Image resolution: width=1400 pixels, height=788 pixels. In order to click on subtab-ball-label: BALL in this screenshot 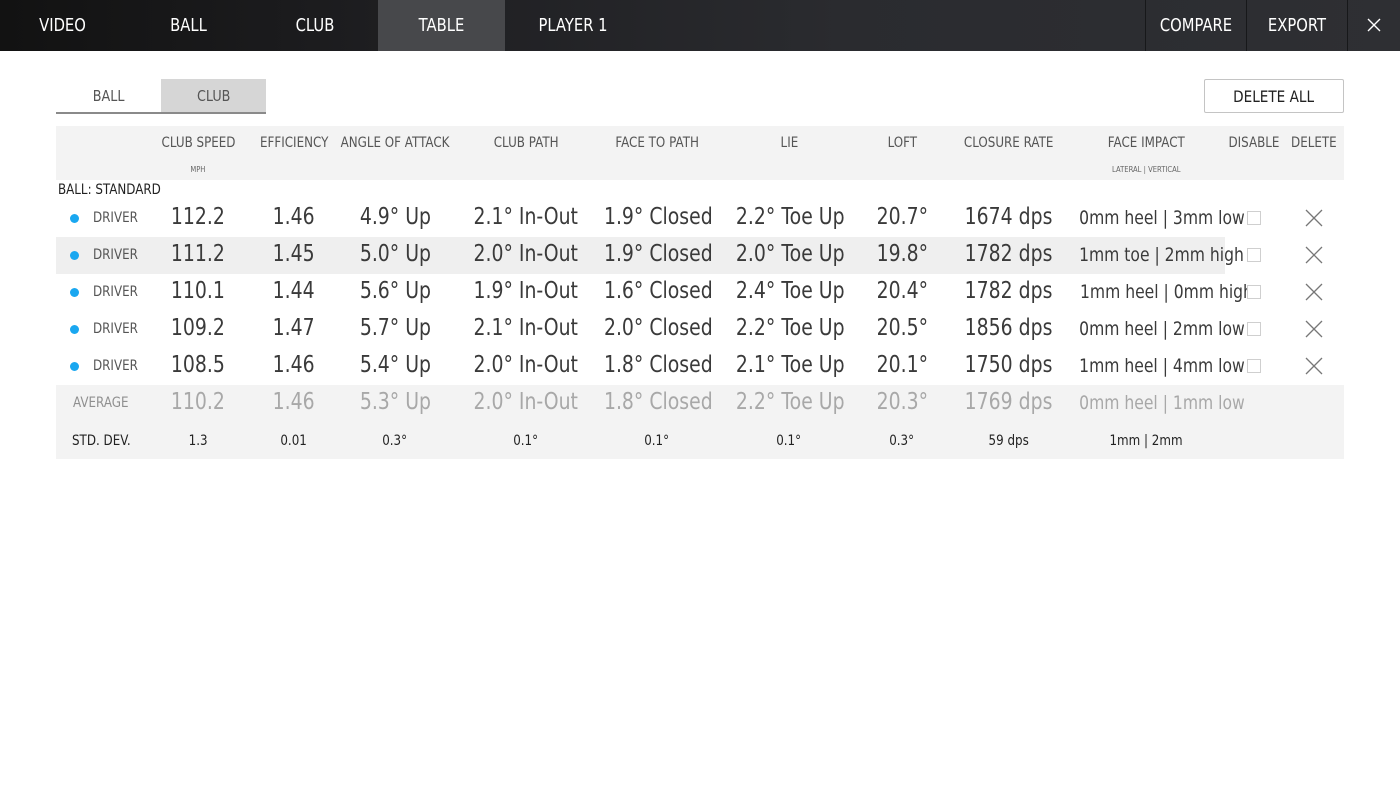, I will do `click(108, 96)`.